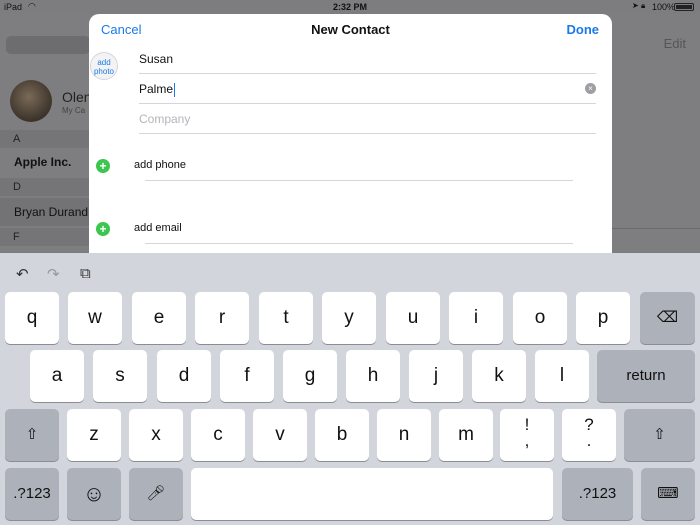  What do you see at coordinates (342, 435) in the screenshot?
I see `key-b: b` at bounding box center [342, 435].